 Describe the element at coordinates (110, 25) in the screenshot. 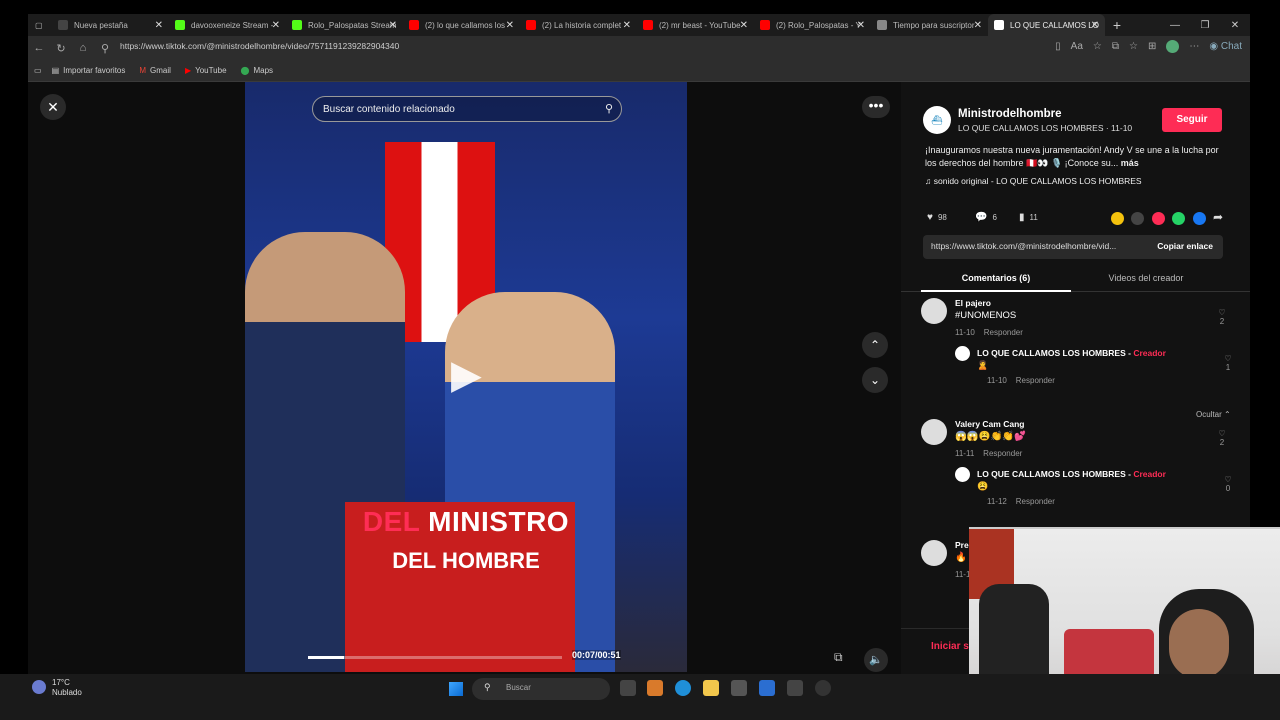

I see `browser-tab: Nueva pestaña ✕` at that location.